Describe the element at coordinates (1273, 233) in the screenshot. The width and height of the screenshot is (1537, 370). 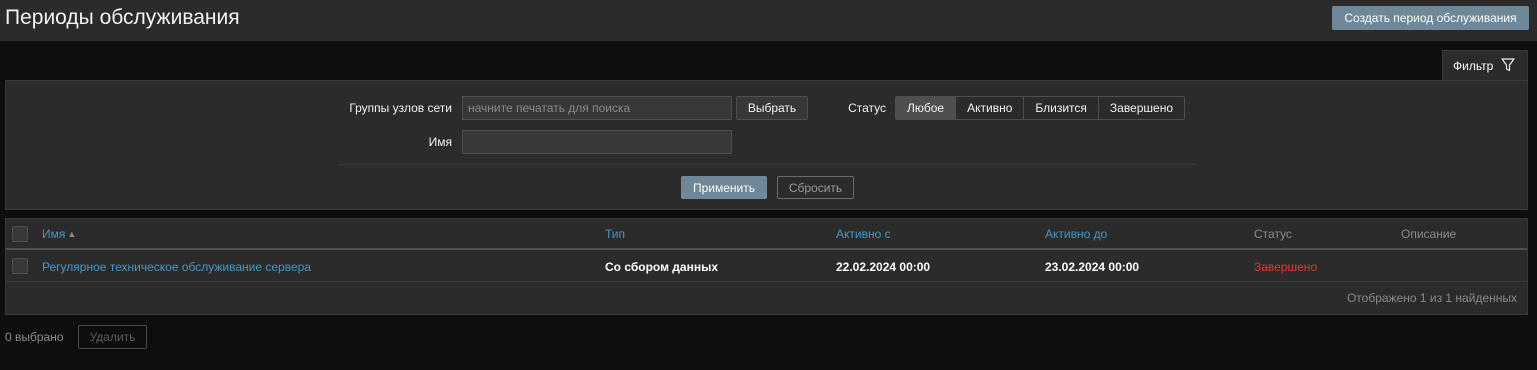
I see `column-status-header: Статус` at that location.